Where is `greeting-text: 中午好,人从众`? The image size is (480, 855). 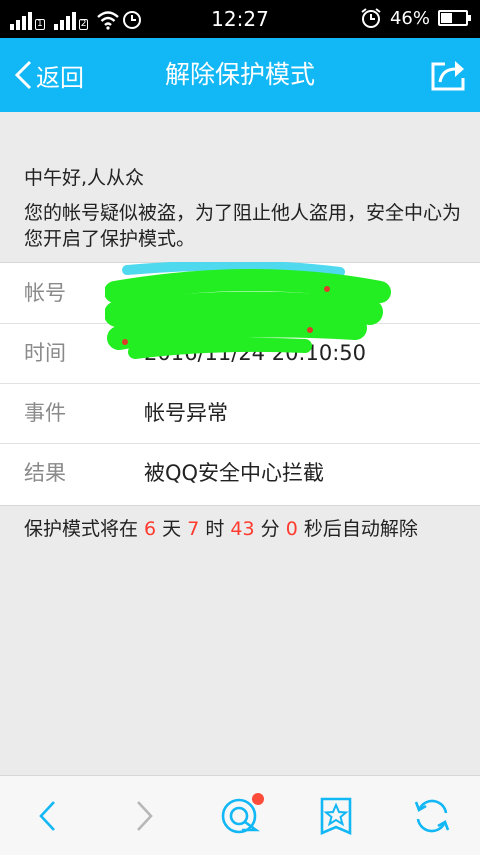 greeting-text: 中午好,人从众 is located at coordinates (84, 178).